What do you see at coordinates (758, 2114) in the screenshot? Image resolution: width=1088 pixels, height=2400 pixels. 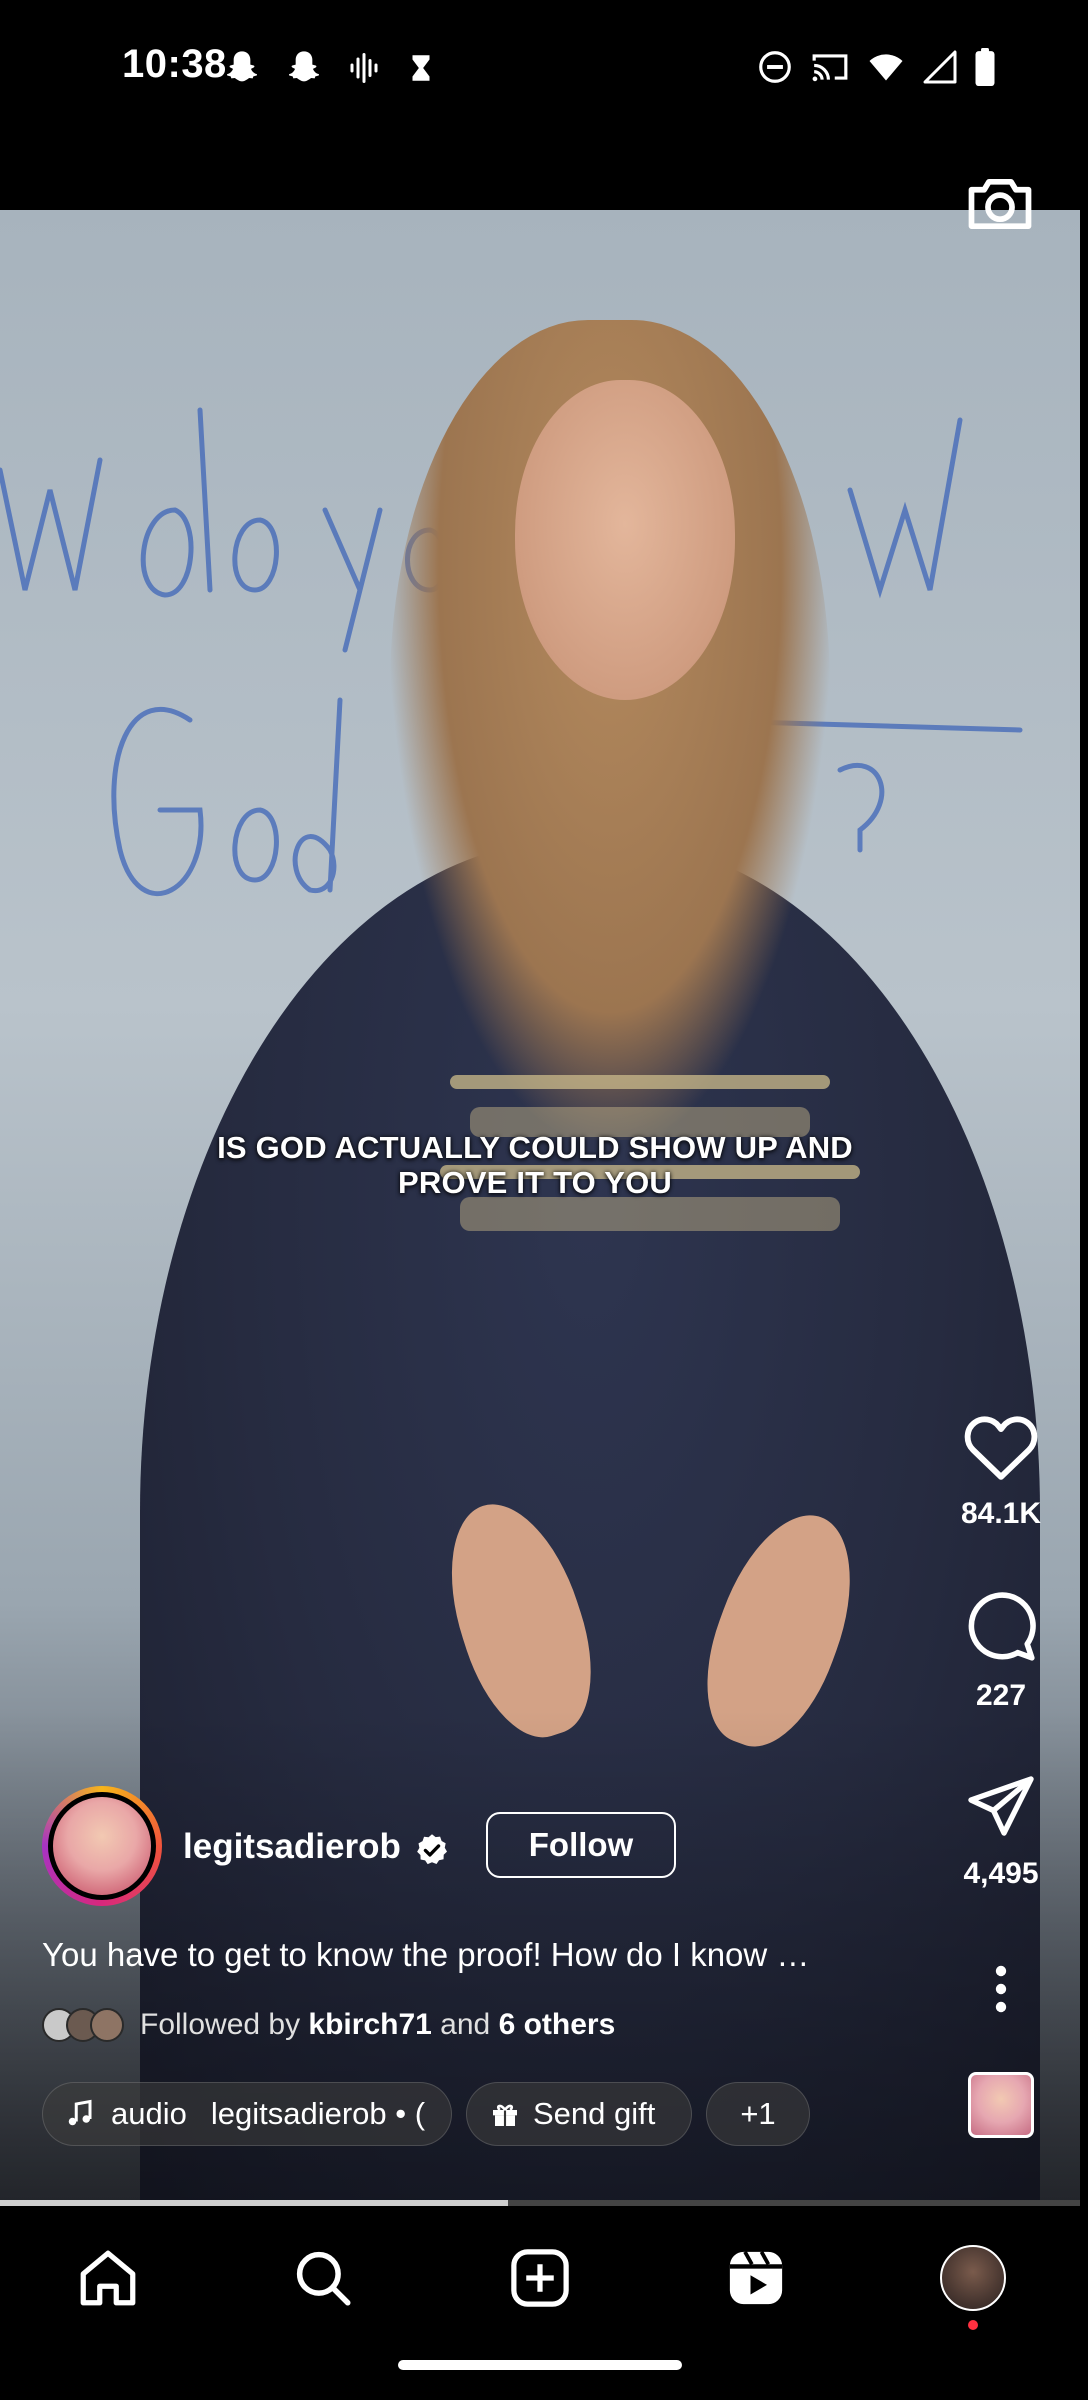 I see `more-chips-button: +1` at bounding box center [758, 2114].